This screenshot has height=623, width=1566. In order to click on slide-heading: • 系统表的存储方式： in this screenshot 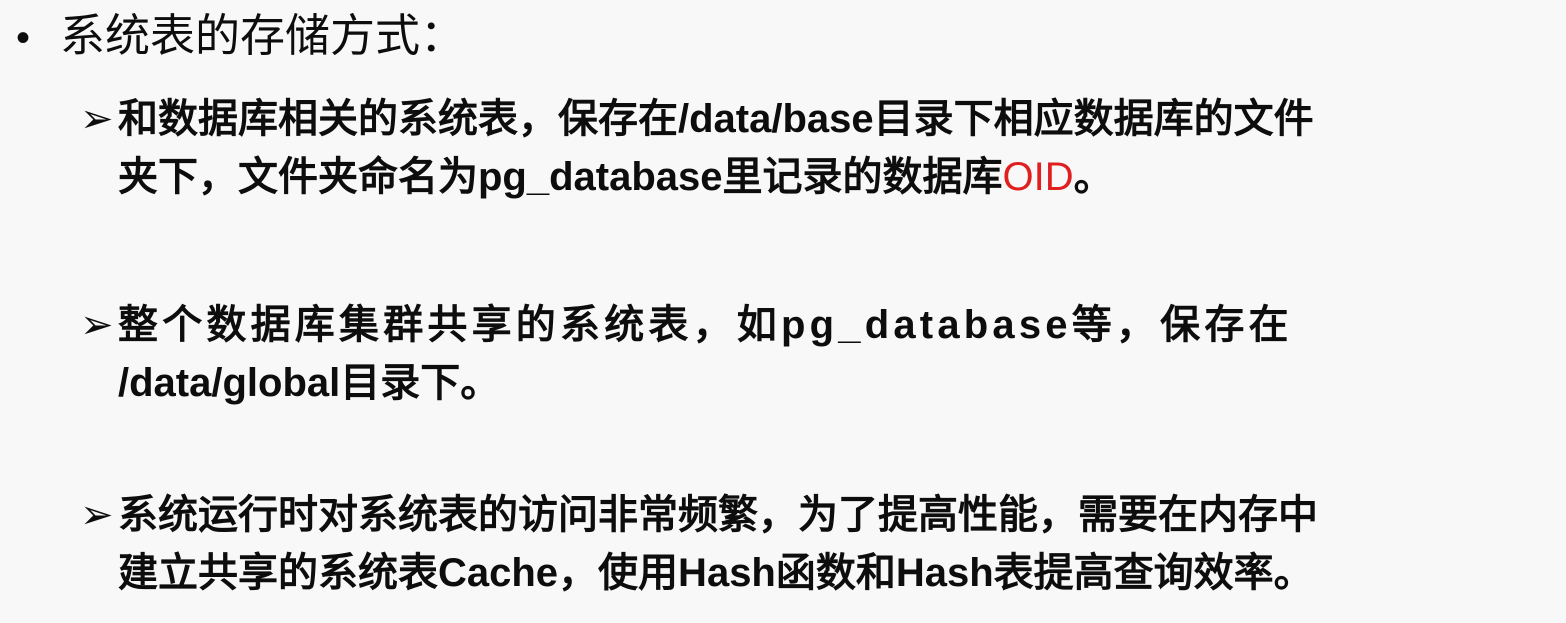, I will do `click(240, 37)`.